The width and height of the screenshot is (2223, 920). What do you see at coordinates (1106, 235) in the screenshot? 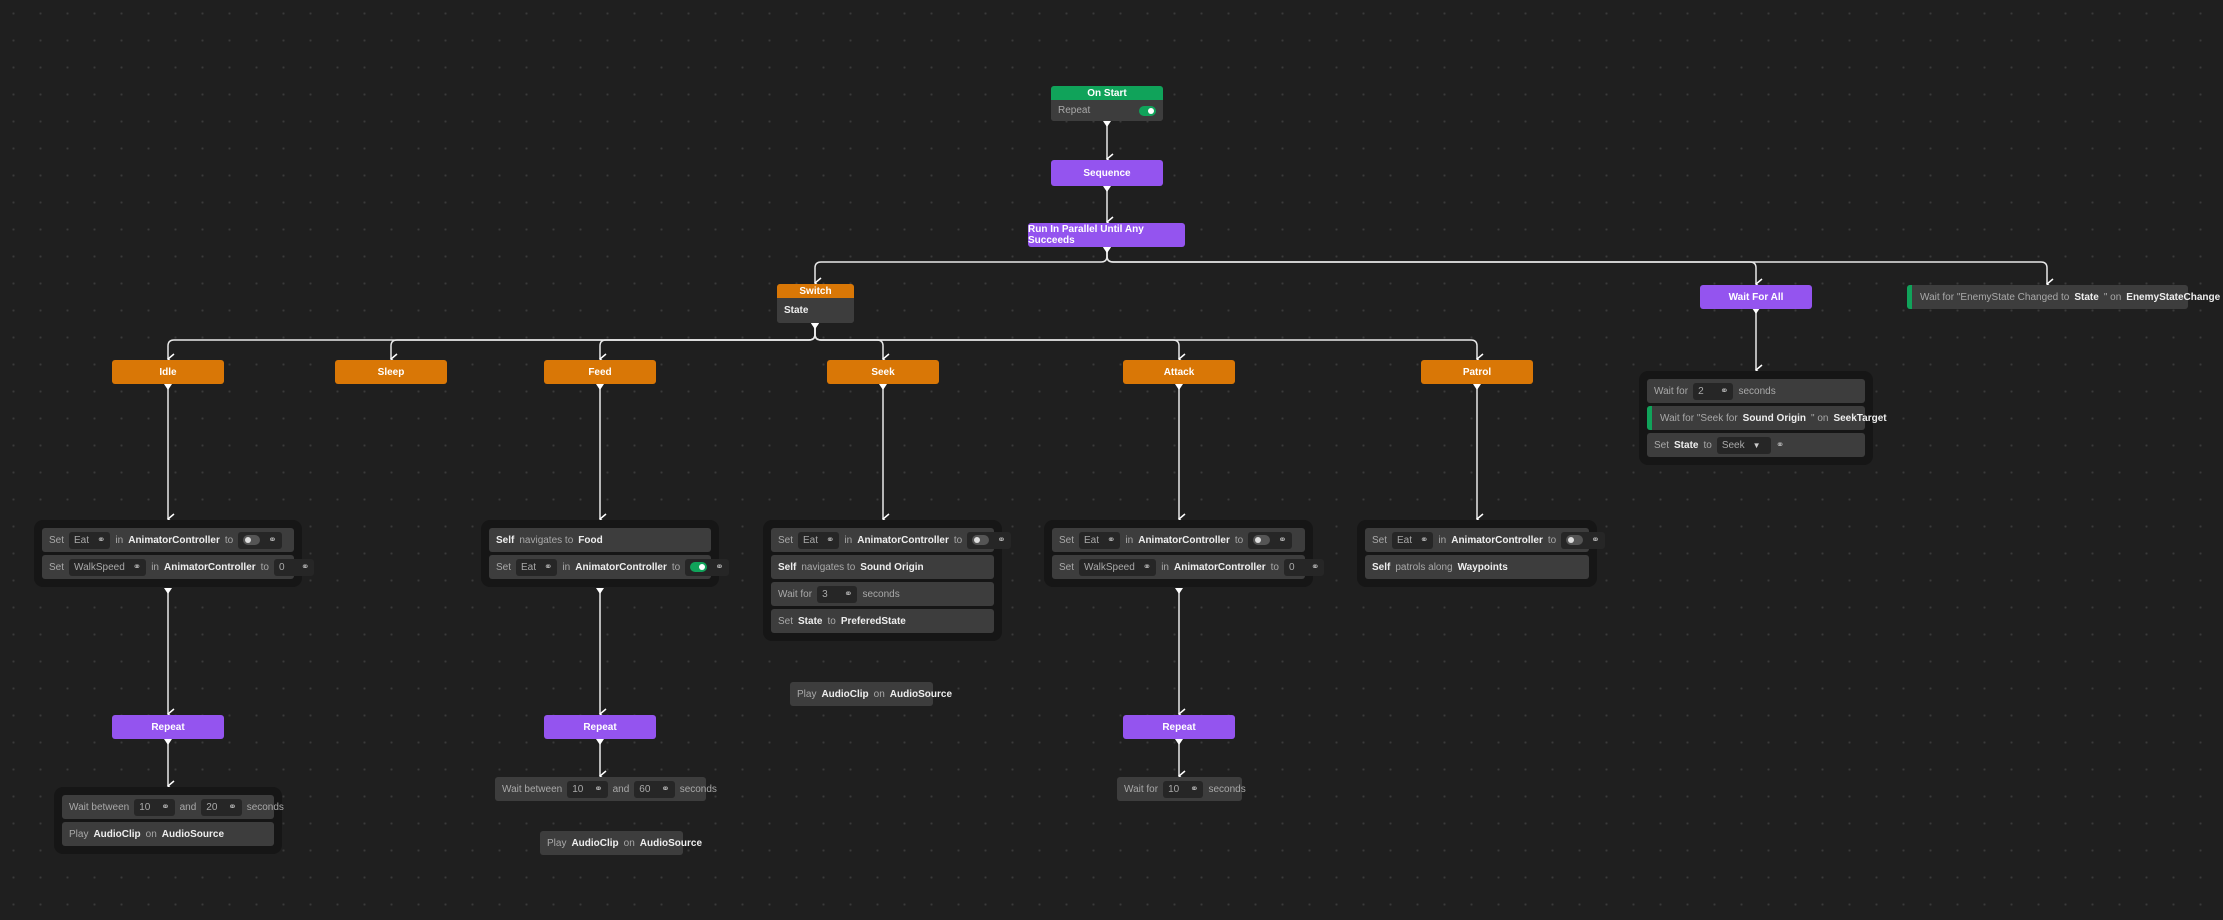
I see `parallel-node: Run In Parallel Until Any Succeeds` at bounding box center [1106, 235].